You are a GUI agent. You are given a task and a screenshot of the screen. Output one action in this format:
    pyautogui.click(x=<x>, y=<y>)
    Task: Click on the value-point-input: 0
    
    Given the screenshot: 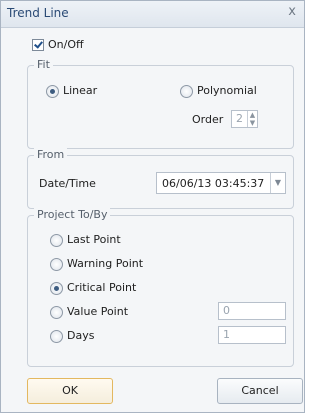 What is the action you would take?
    pyautogui.click(x=252, y=311)
    